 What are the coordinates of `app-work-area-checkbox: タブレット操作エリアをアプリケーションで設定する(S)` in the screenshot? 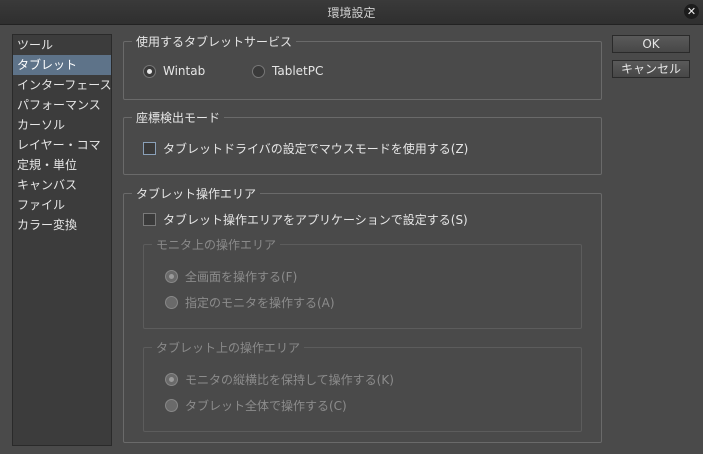 It's located at (305, 219).